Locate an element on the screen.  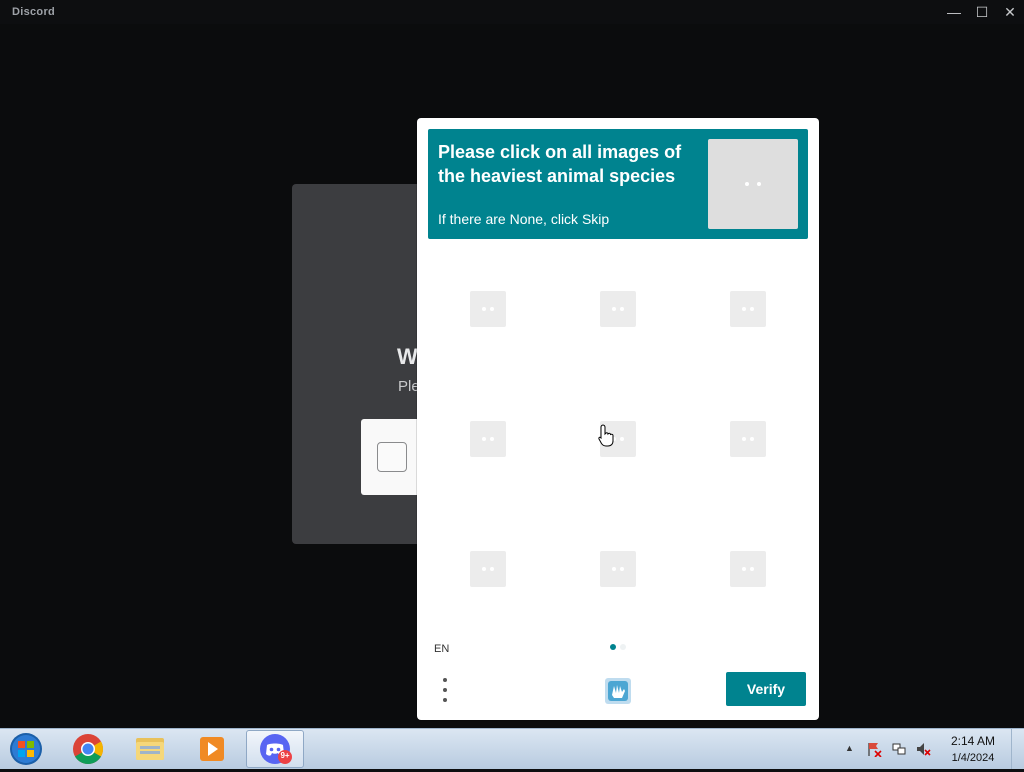
close-button: ✕ is located at coordinates (1010, 12).